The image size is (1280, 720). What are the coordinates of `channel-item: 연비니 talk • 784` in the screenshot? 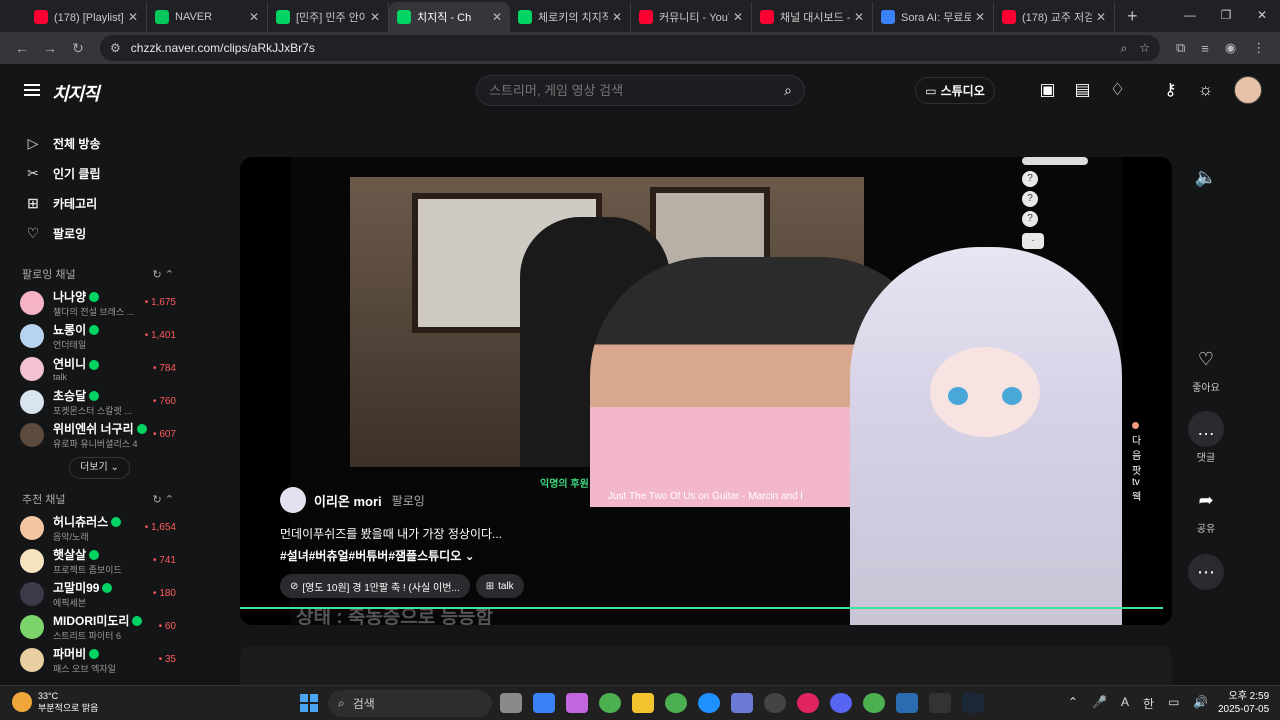 It's located at (95, 368).